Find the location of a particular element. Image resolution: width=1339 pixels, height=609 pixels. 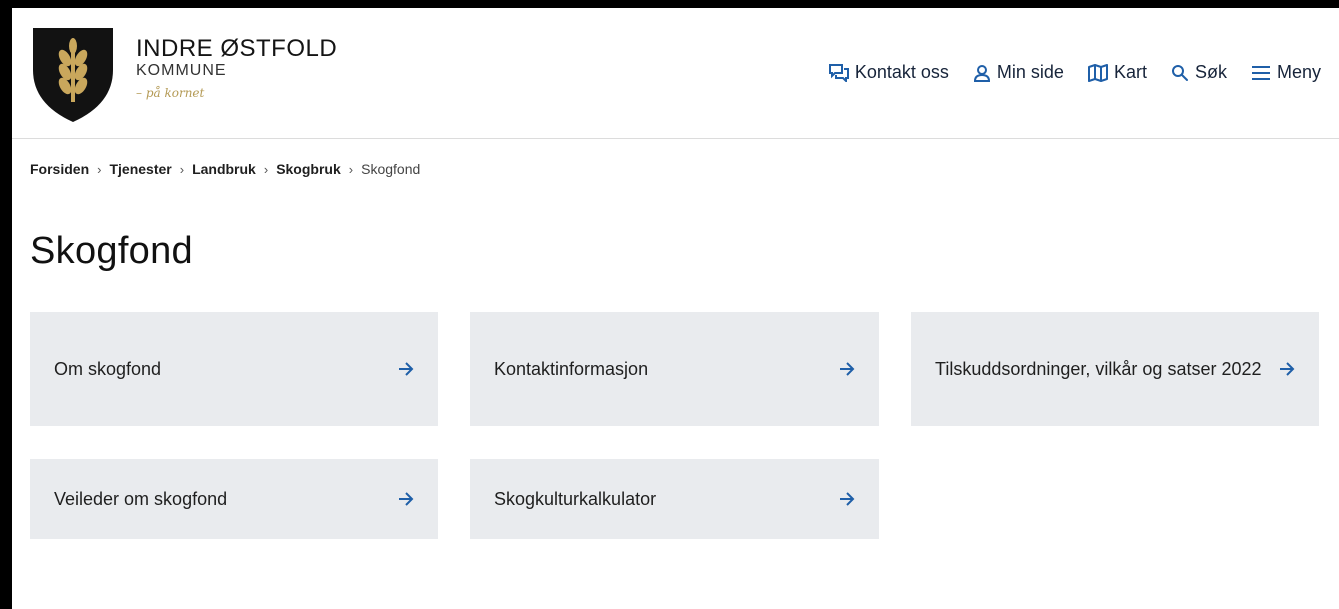

breadcrumb-link-tjenester: Tjenester is located at coordinates (140, 169).